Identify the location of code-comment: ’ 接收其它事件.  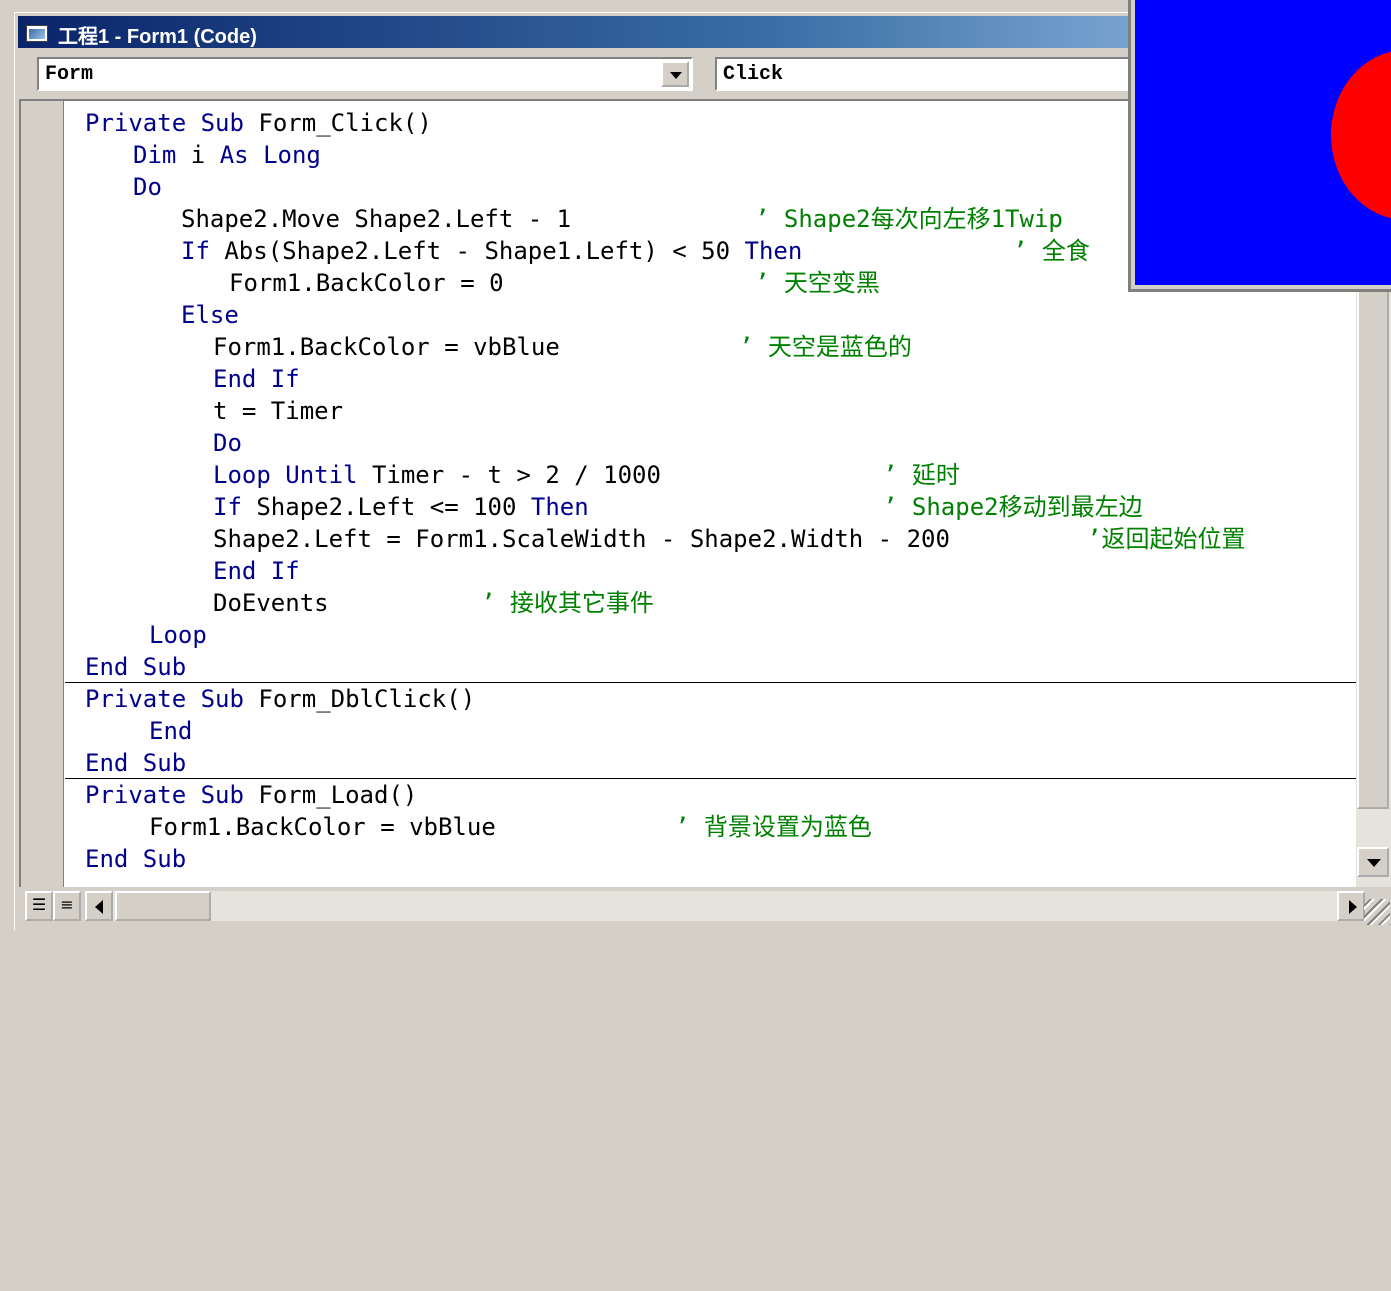
(567, 603).